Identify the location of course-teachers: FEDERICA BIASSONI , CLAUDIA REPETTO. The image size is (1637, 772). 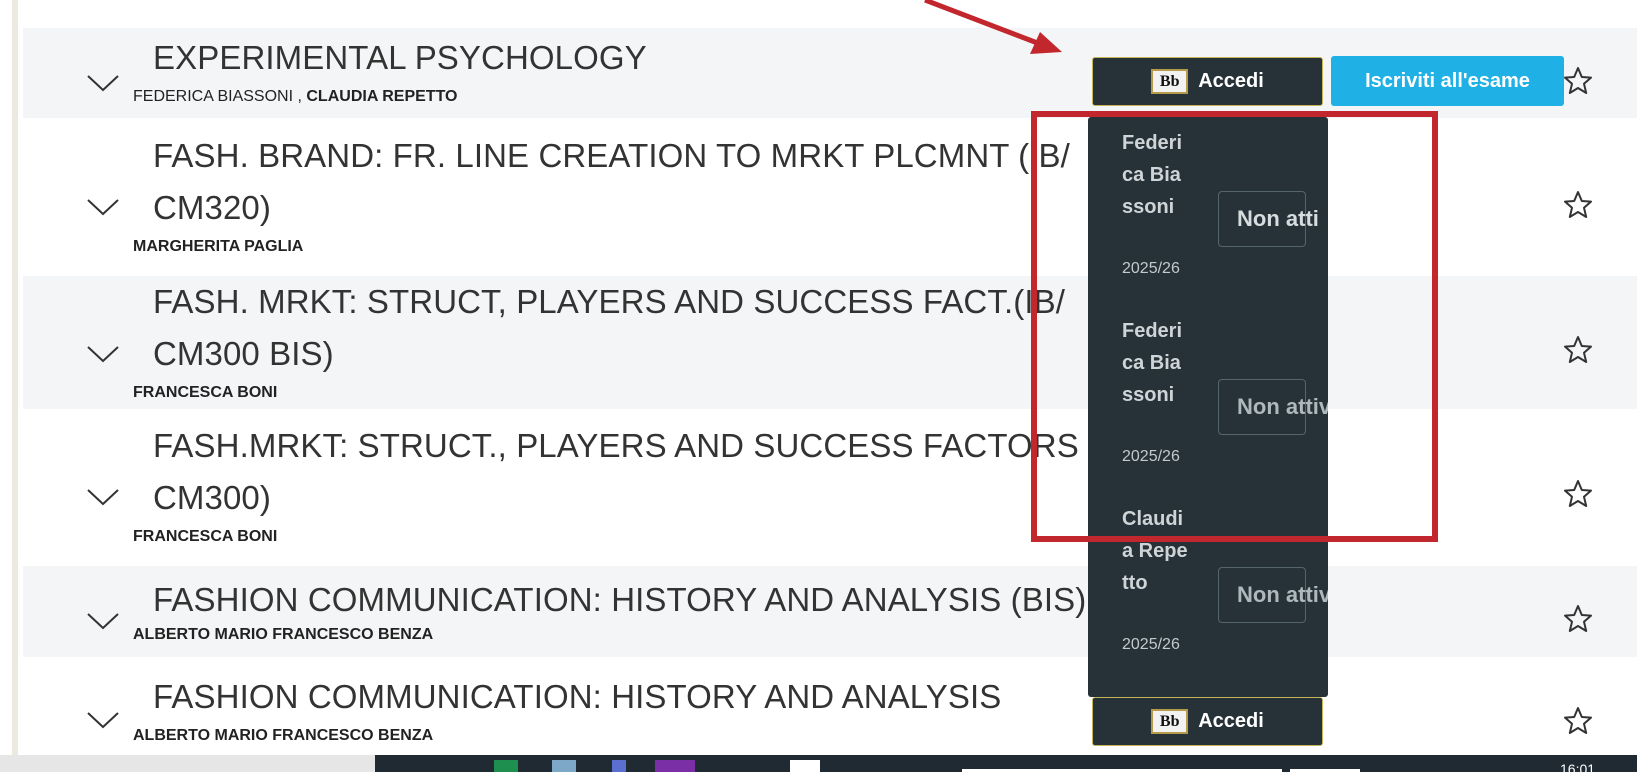
(295, 96).